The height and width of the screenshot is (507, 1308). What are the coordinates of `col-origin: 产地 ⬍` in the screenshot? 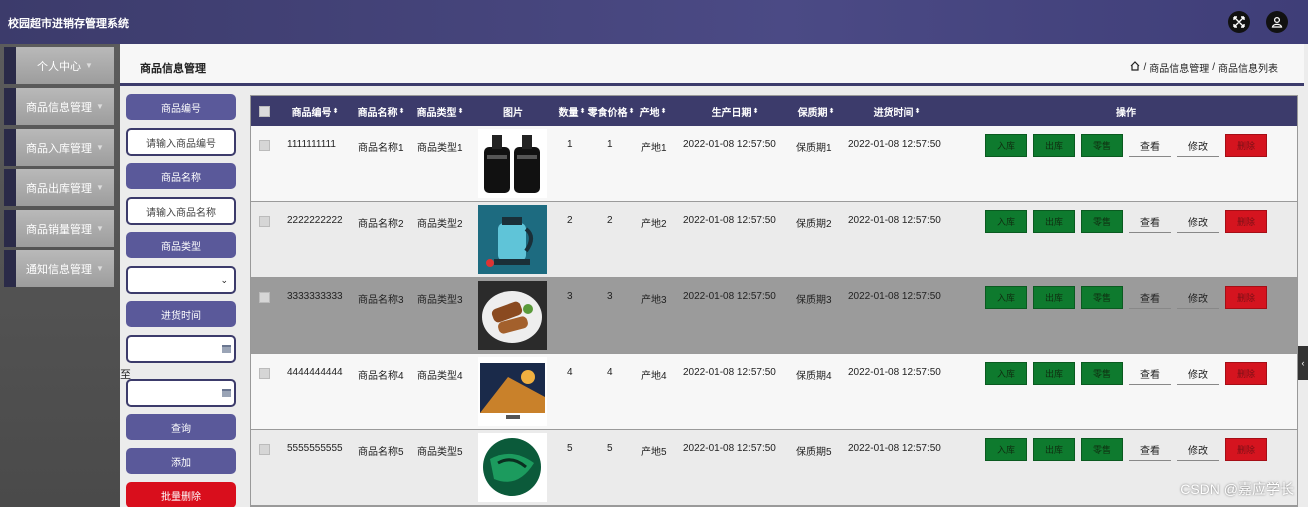 It's located at (653, 111).